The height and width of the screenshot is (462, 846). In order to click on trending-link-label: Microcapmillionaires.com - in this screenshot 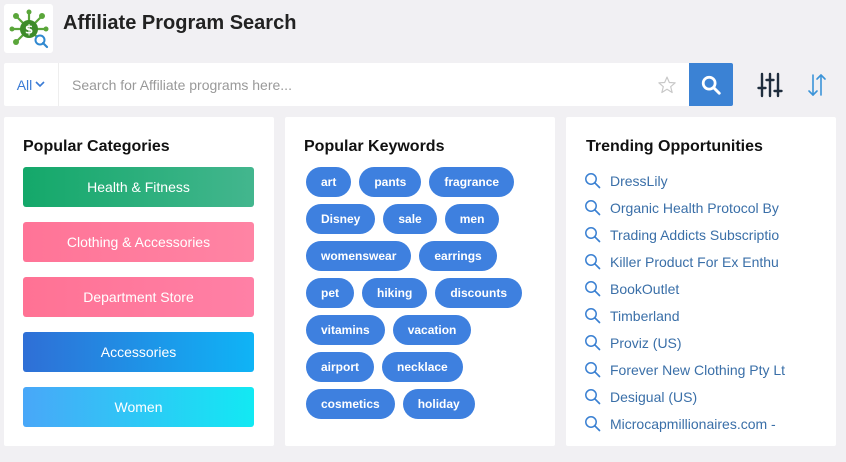, I will do `click(693, 423)`.